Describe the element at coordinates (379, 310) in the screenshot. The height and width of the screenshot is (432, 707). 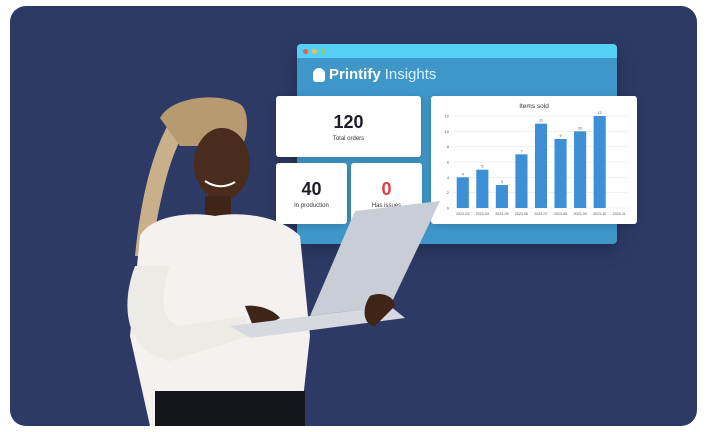
I see `right-hand` at that location.